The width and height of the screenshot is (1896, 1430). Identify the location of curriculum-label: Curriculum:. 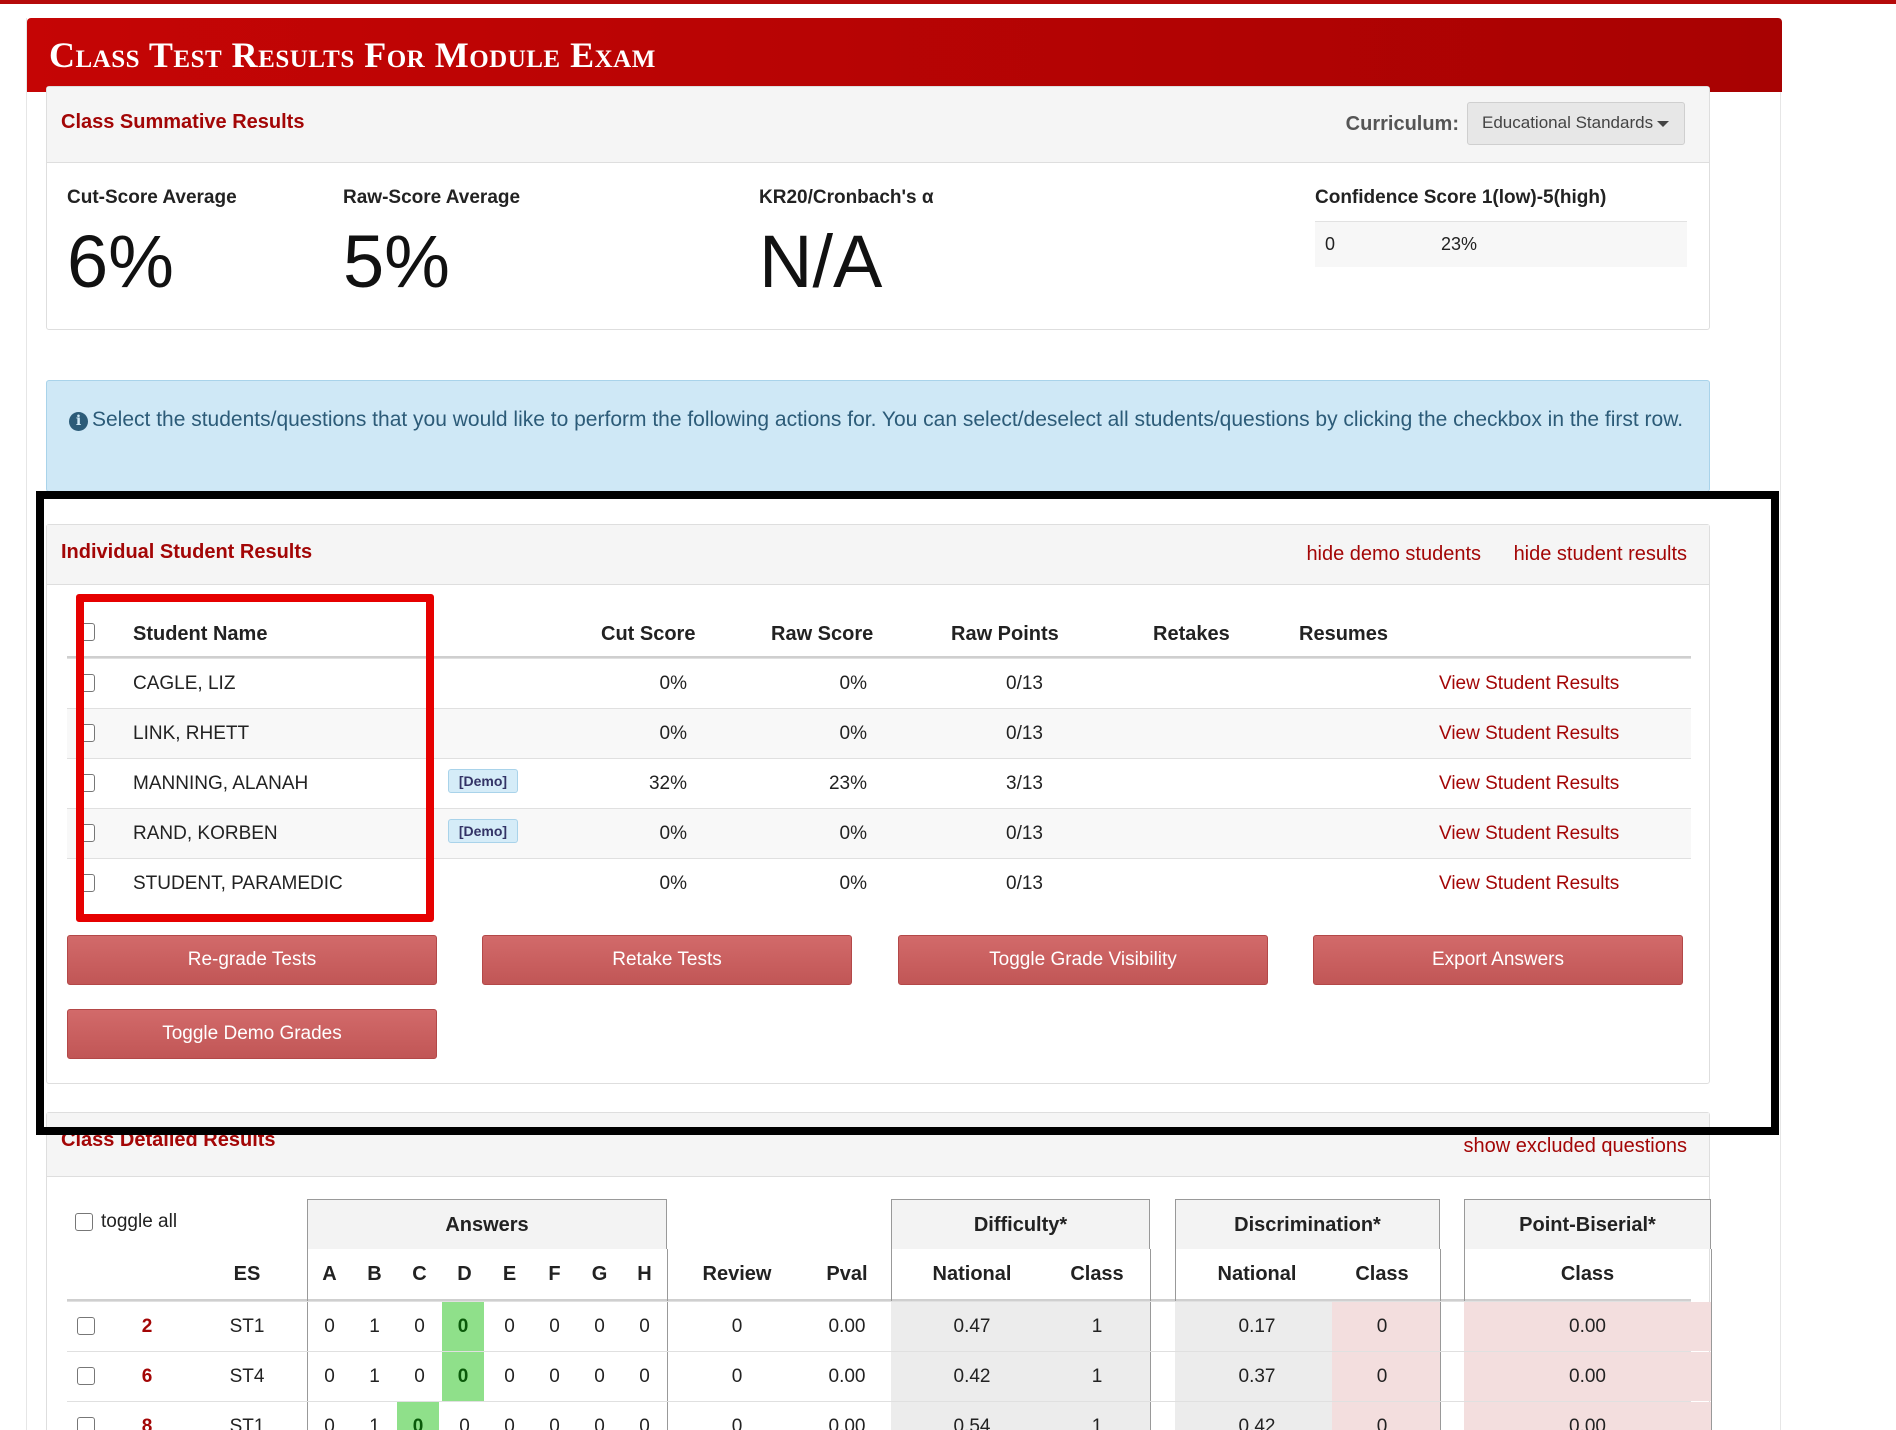
(1402, 124).